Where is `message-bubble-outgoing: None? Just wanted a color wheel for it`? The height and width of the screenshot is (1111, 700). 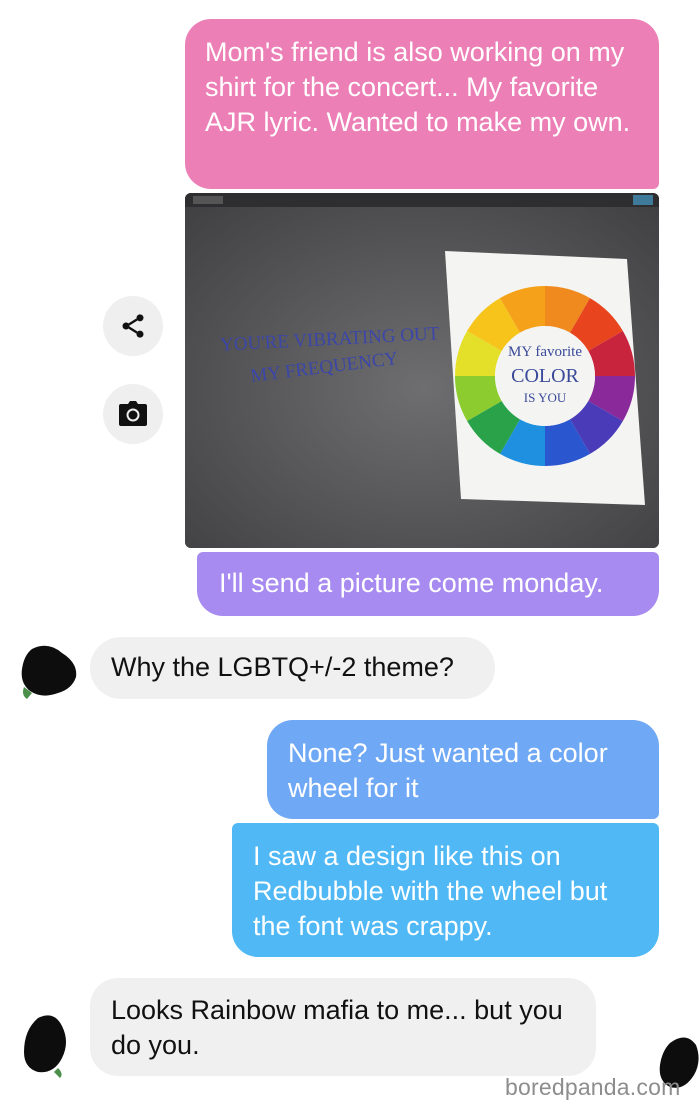 message-bubble-outgoing: None? Just wanted a color wheel for it is located at coordinates (463, 769).